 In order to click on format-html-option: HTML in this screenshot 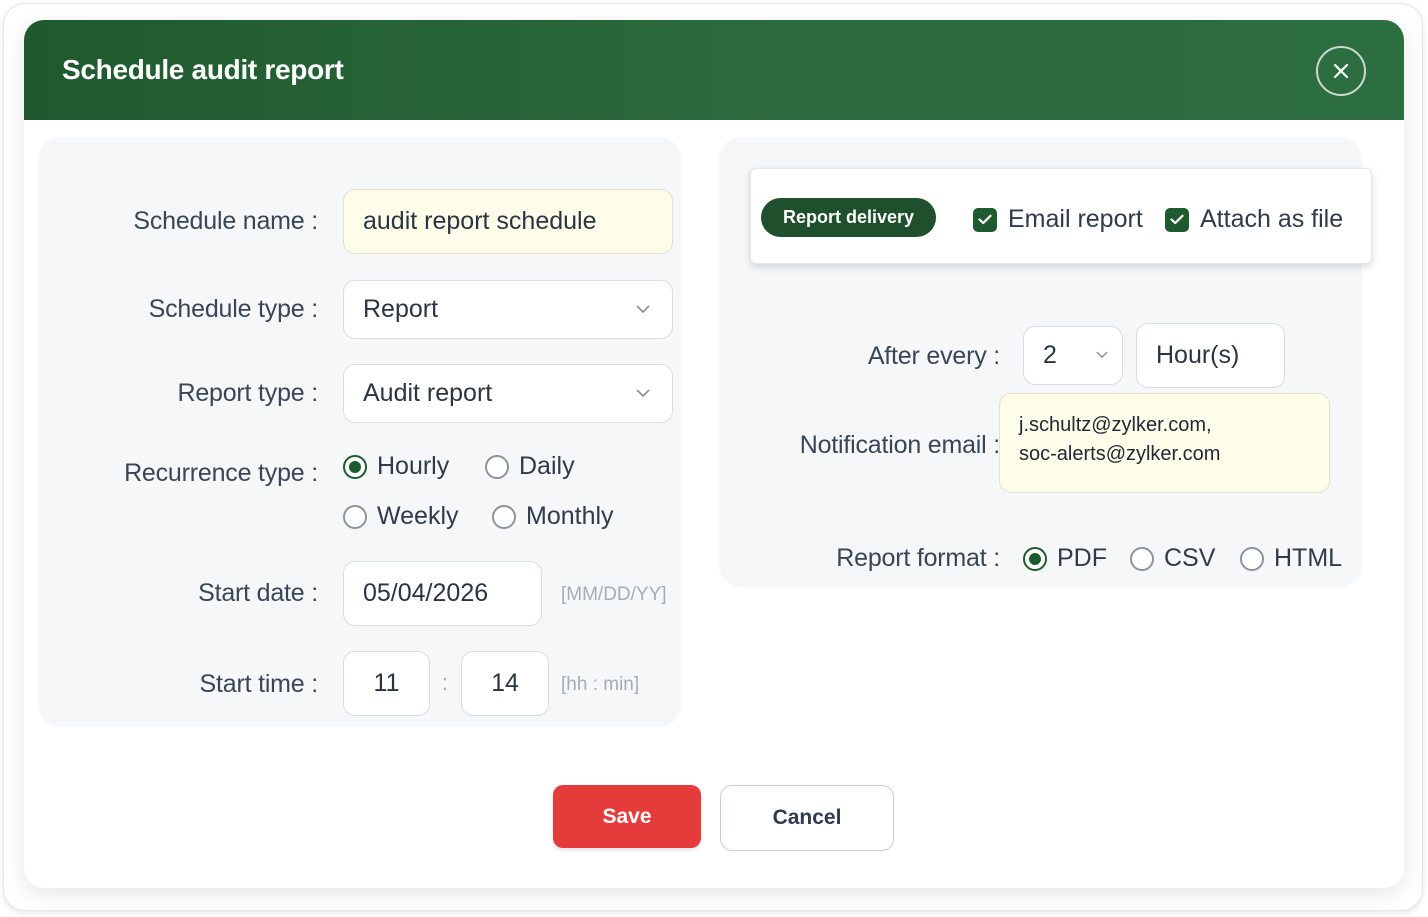, I will do `click(1291, 558)`.